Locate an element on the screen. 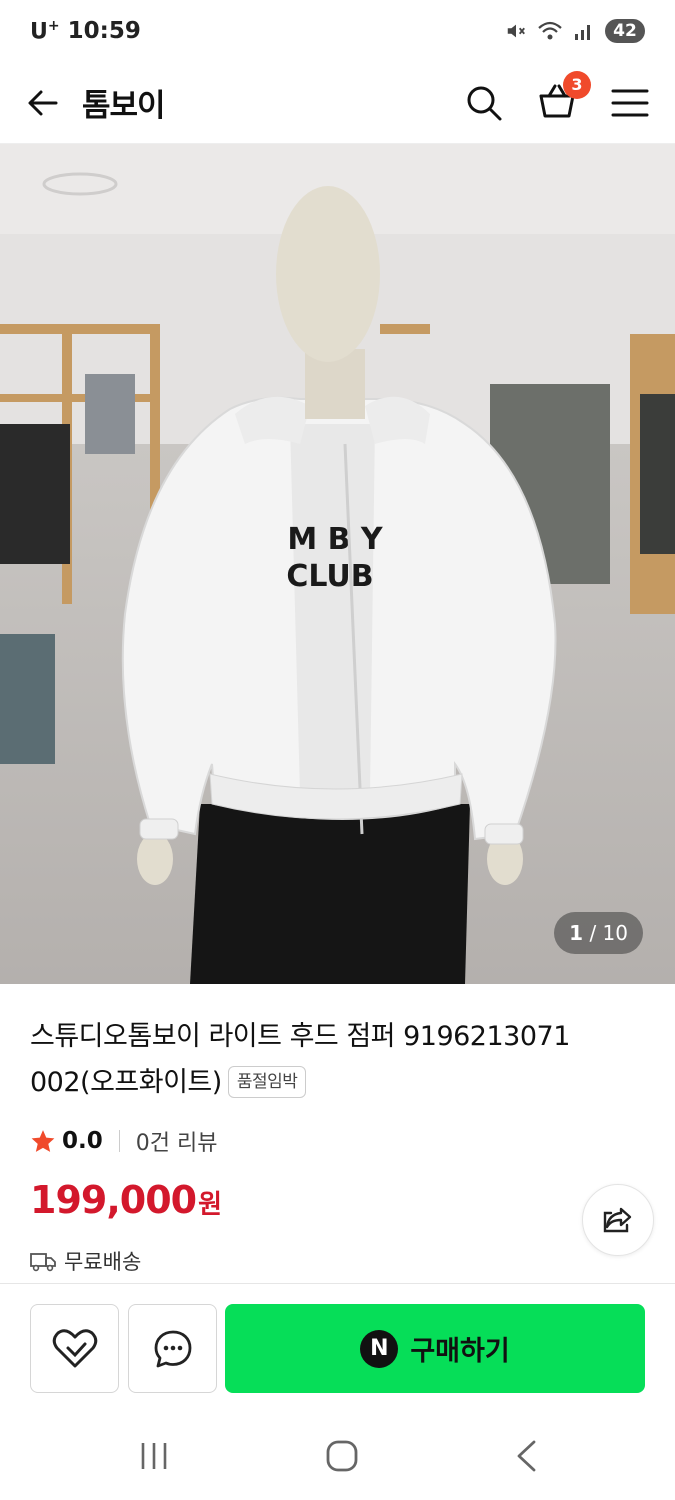  menu-icon is located at coordinates (630, 103).